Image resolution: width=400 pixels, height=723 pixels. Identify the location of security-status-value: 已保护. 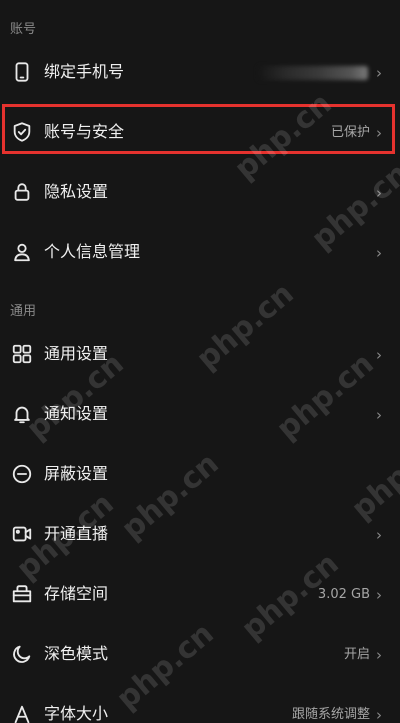
(350, 132).